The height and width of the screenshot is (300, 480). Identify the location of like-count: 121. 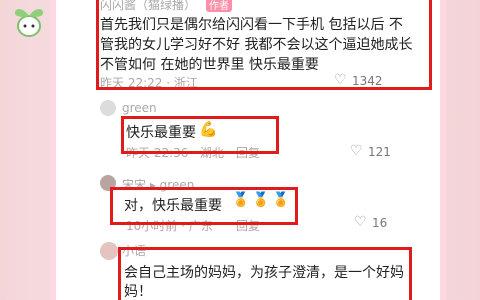
(379, 152).